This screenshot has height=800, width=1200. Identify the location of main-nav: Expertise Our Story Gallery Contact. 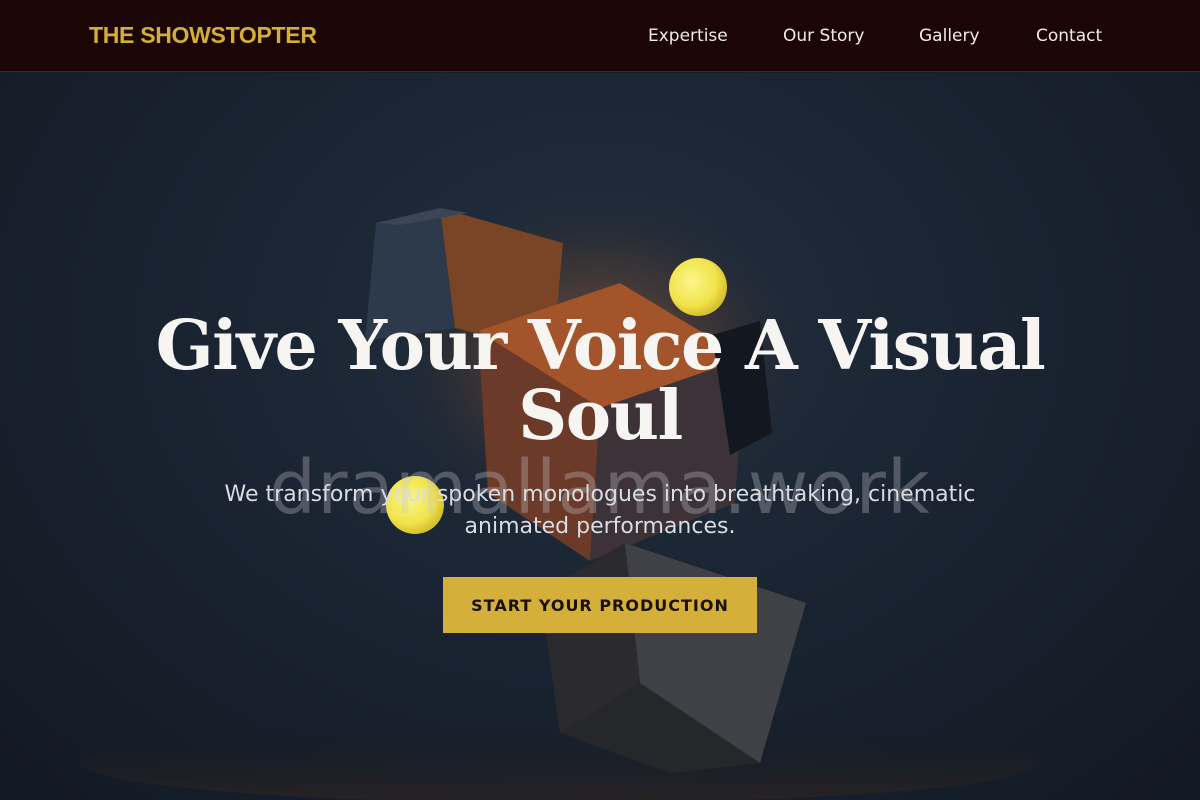
(600, 37).